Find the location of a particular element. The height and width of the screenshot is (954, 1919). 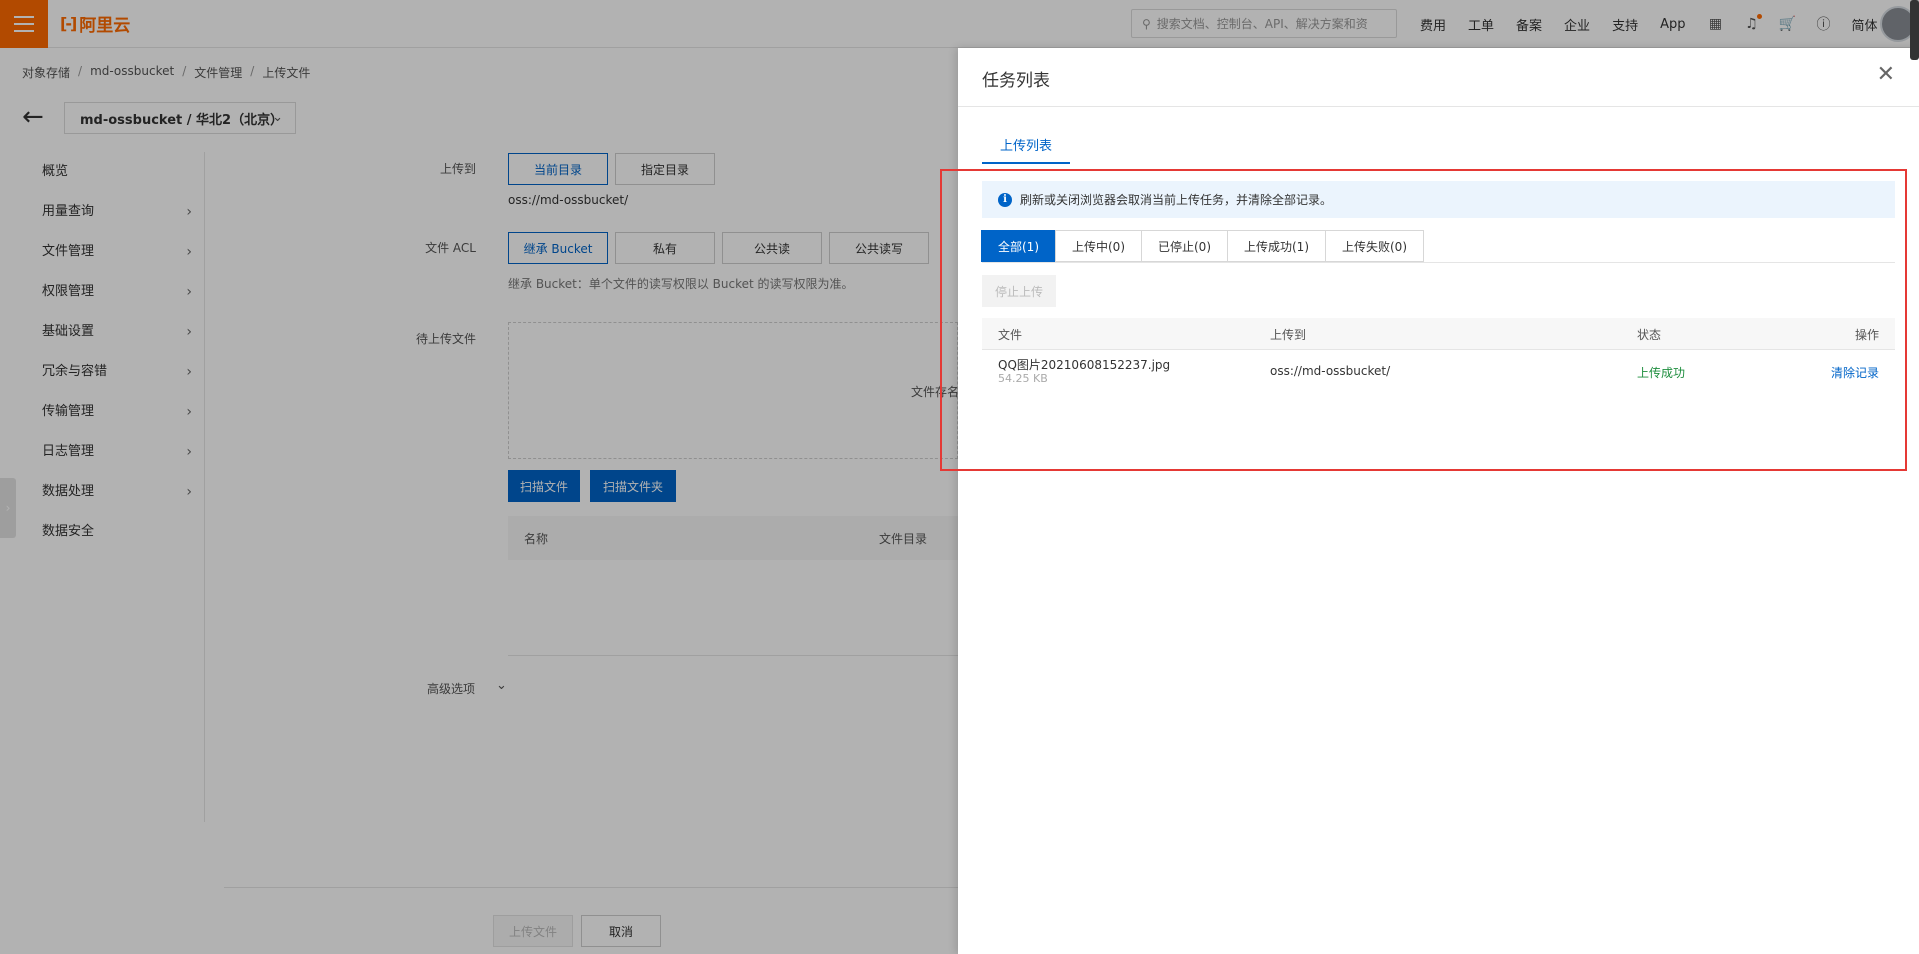

modal-backdrop-top is located at coordinates (1438, 24).